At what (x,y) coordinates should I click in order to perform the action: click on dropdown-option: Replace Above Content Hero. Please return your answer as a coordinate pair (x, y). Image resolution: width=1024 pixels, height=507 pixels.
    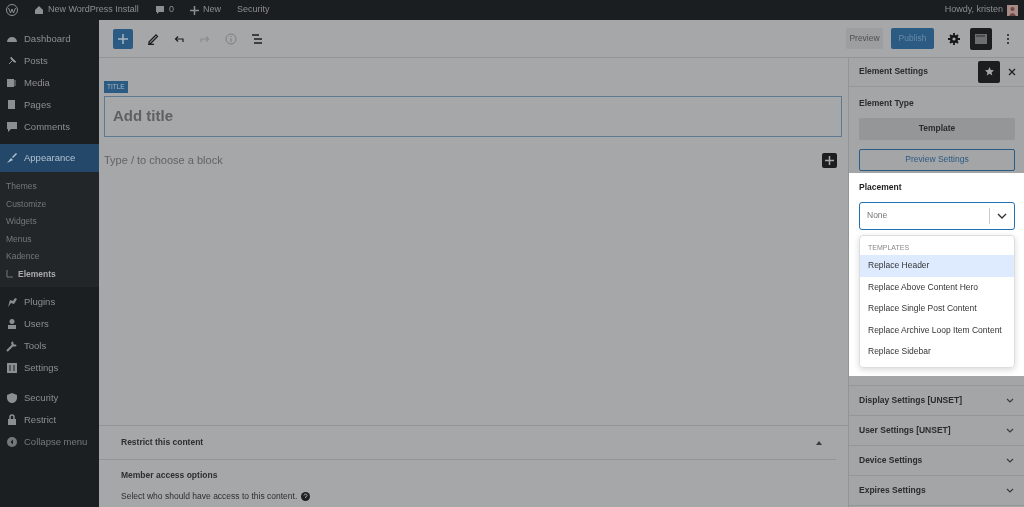
    Looking at the image, I should click on (937, 287).